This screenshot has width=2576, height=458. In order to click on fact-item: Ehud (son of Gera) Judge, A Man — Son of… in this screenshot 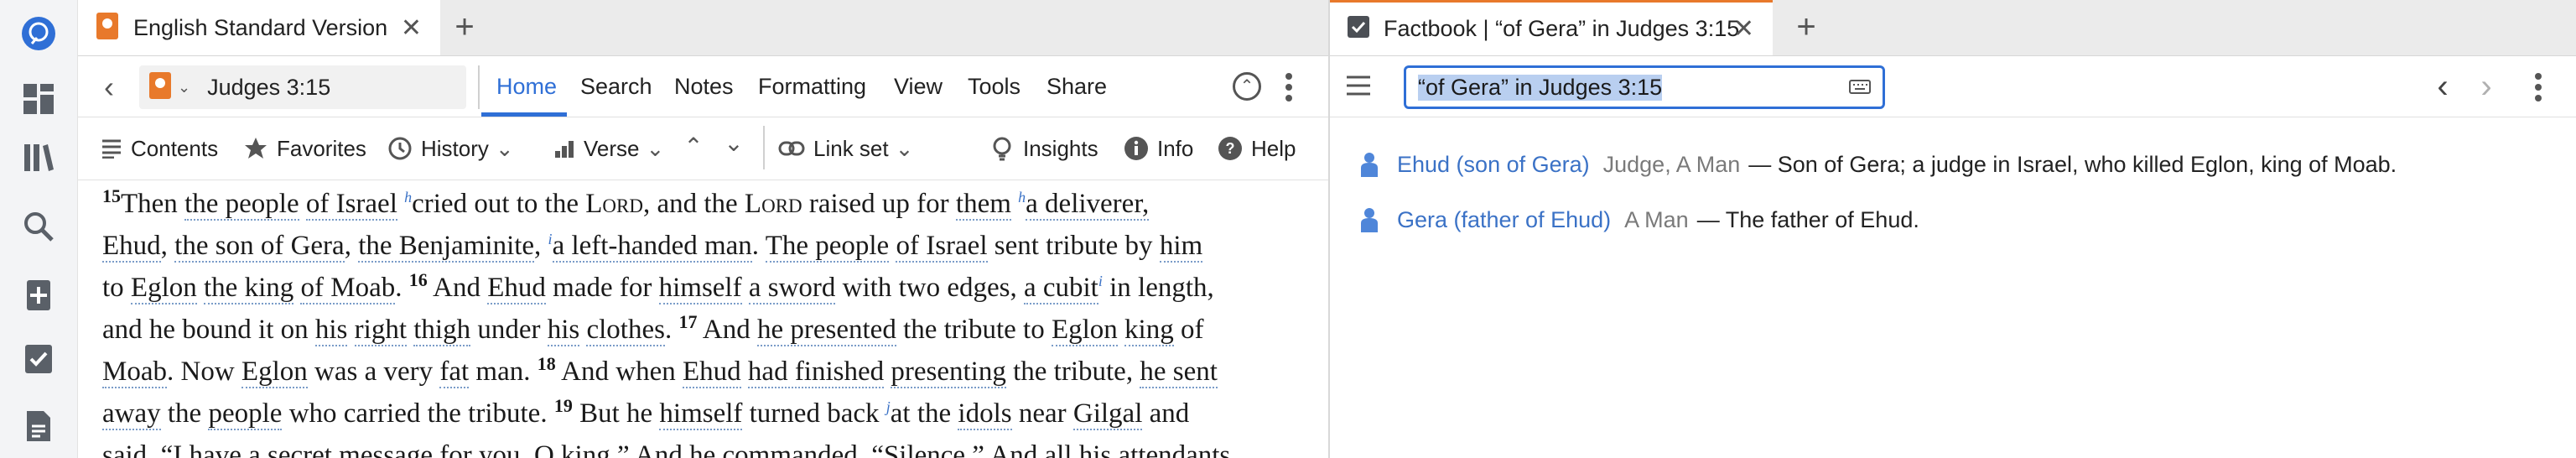, I will do `click(1878, 164)`.